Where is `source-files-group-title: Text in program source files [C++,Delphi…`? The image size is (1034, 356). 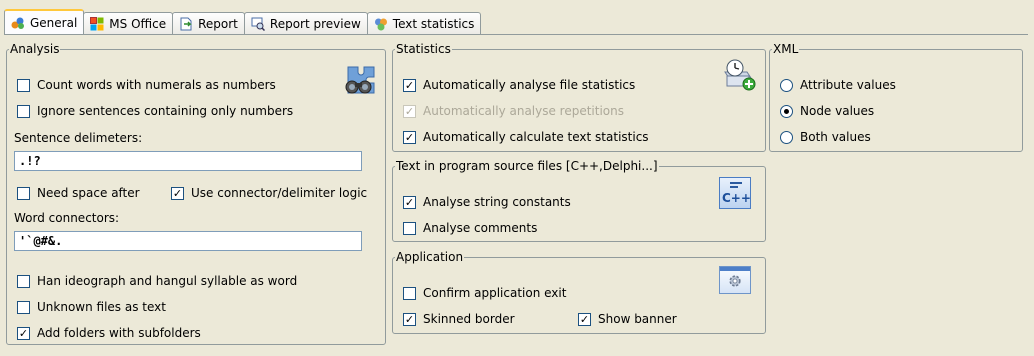 source-files-group-title: Text in program source files [C++,Delphi… is located at coordinates (527, 166).